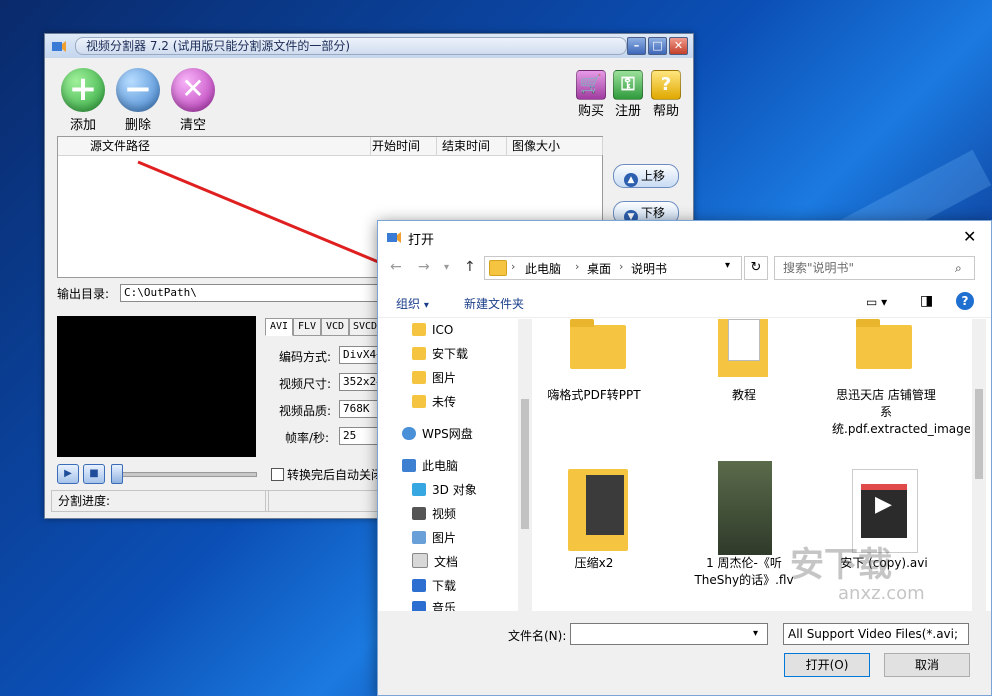  I want to click on register-button: ⚿ 注册, so click(628, 94).